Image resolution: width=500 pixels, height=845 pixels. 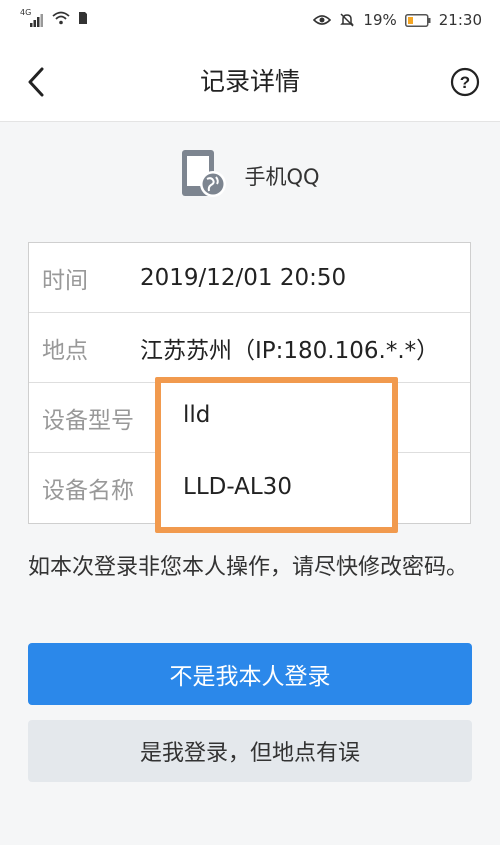 What do you see at coordinates (88, 420) in the screenshot?
I see `record-label: 设备型号` at bounding box center [88, 420].